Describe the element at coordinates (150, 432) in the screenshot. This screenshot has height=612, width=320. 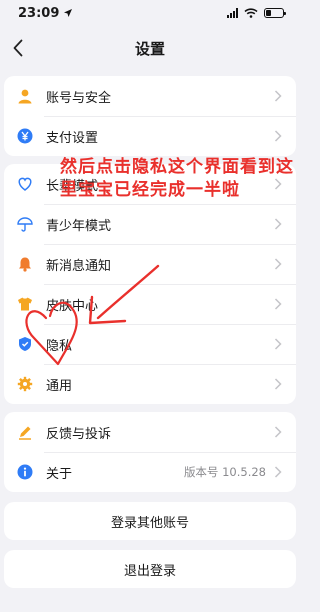
I see `settings-row-feedback: 反馈与投诉` at that location.